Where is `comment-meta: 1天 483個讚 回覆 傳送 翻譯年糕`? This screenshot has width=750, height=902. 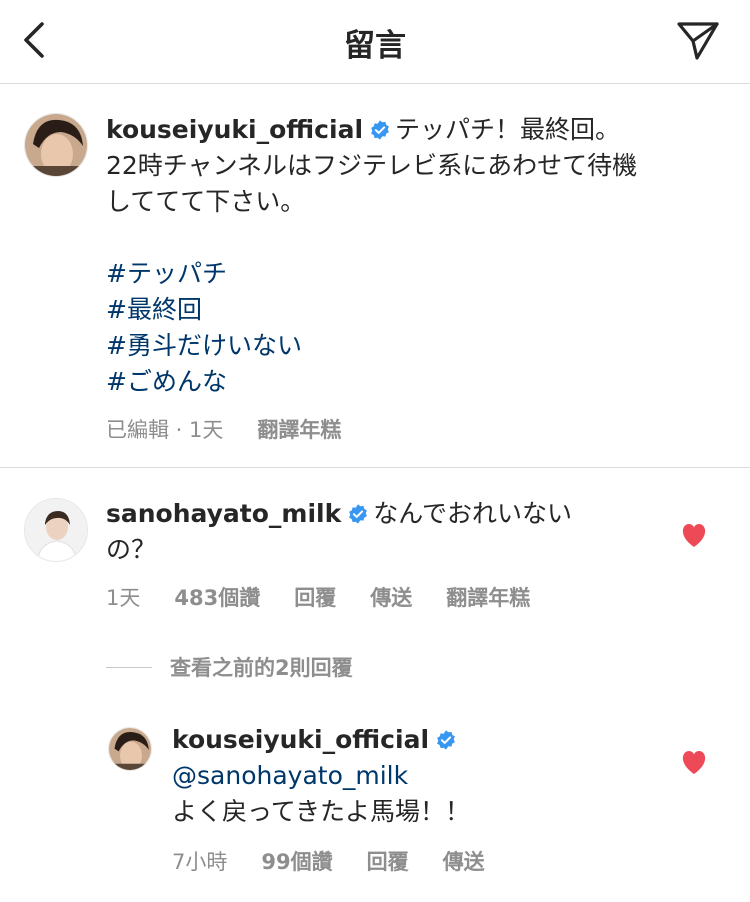
comment-meta: 1天 483個讚 回覆 傳送 翻譯年糕 is located at coordinates (413, 597).